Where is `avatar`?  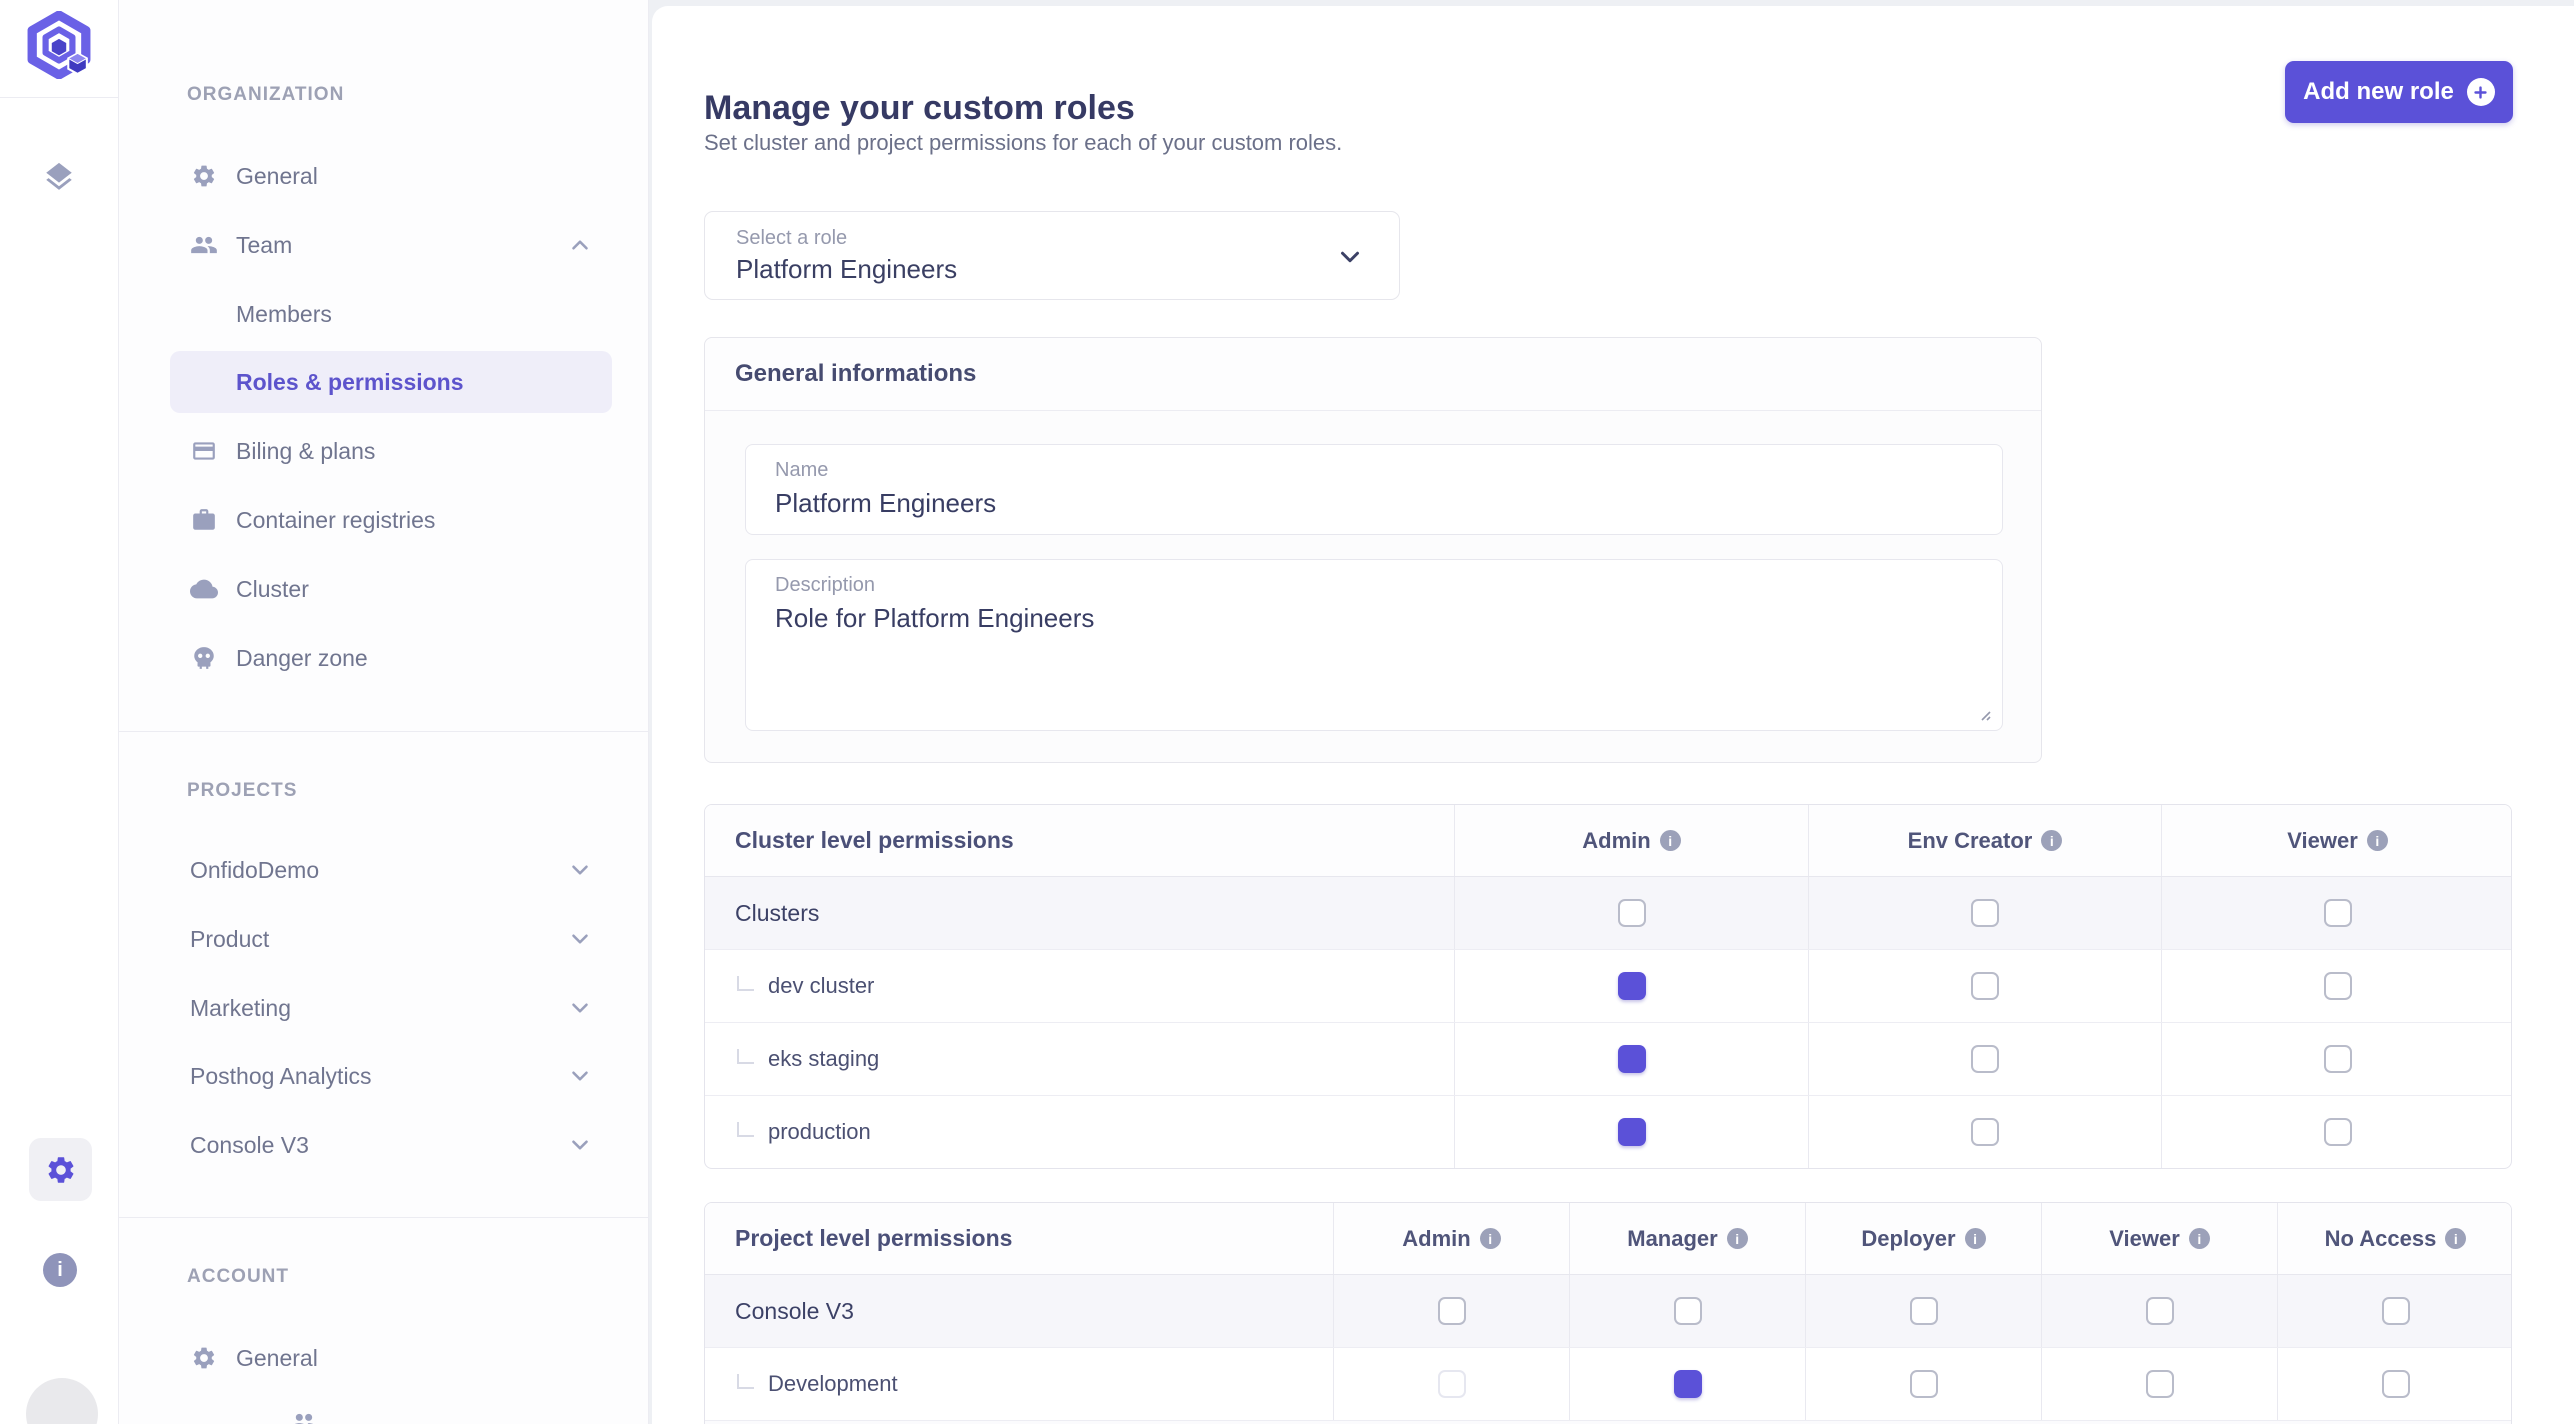
avatar is located at coordinates (62, 1401).